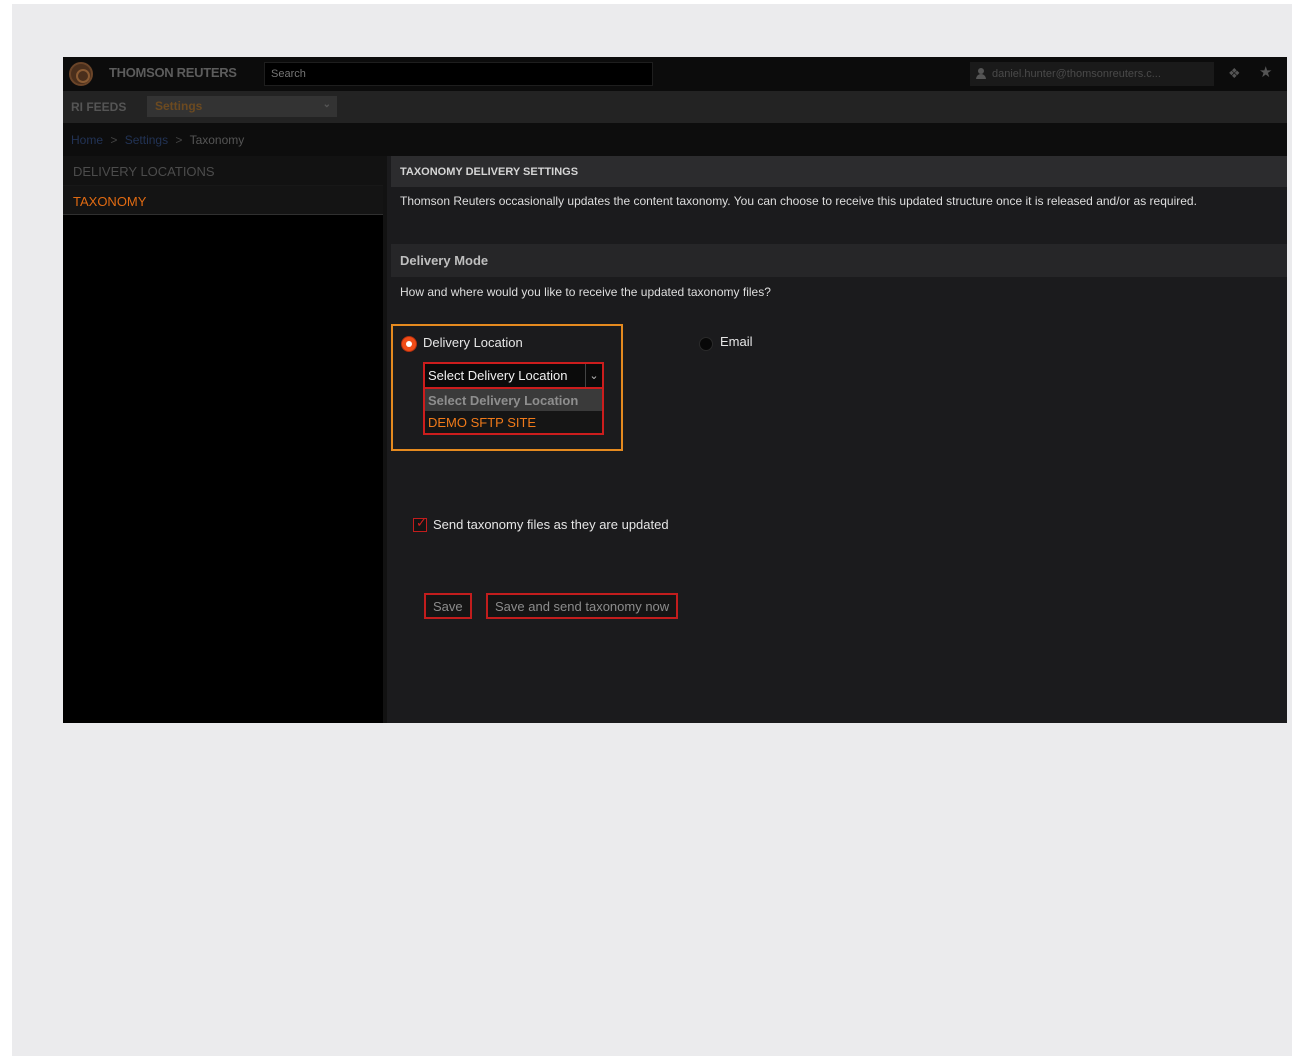  What do you see at coordinates (87, 140) in the screenshot?
I see `breadcrumb-home-link: Home` at bounding box center [87, 140].